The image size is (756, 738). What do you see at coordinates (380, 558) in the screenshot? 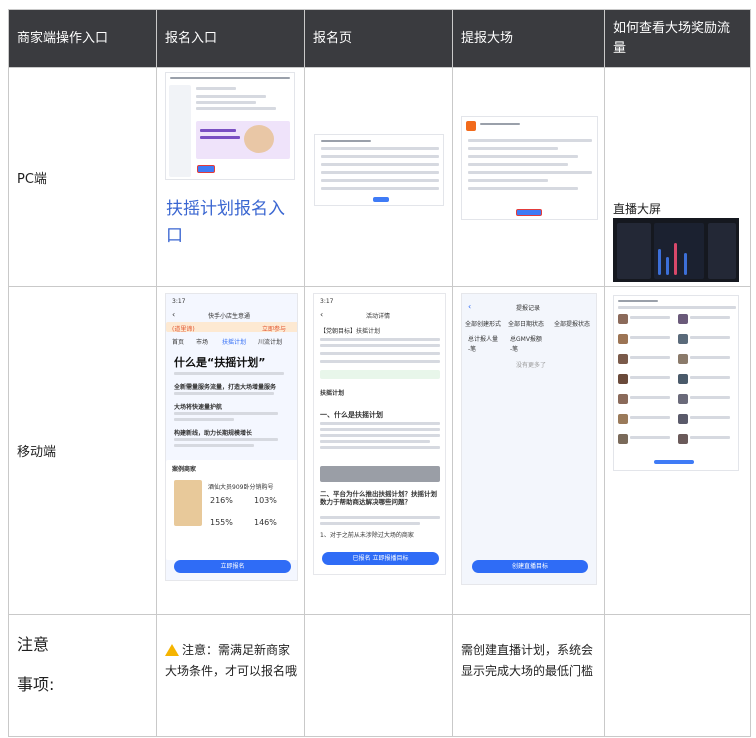
I see `registered-button: 已报名 立即报播目标` at bounding box center [380, 558].